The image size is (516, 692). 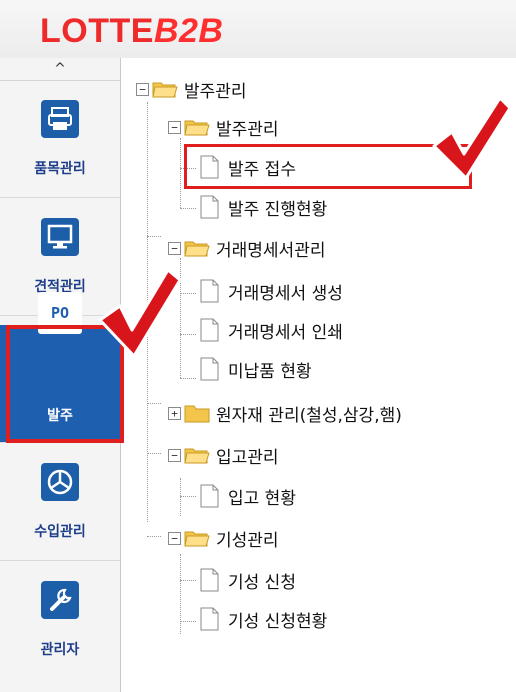 I want to click on tree-item-undelivered-status: 미납품 현황, so click(x=255, y=369).